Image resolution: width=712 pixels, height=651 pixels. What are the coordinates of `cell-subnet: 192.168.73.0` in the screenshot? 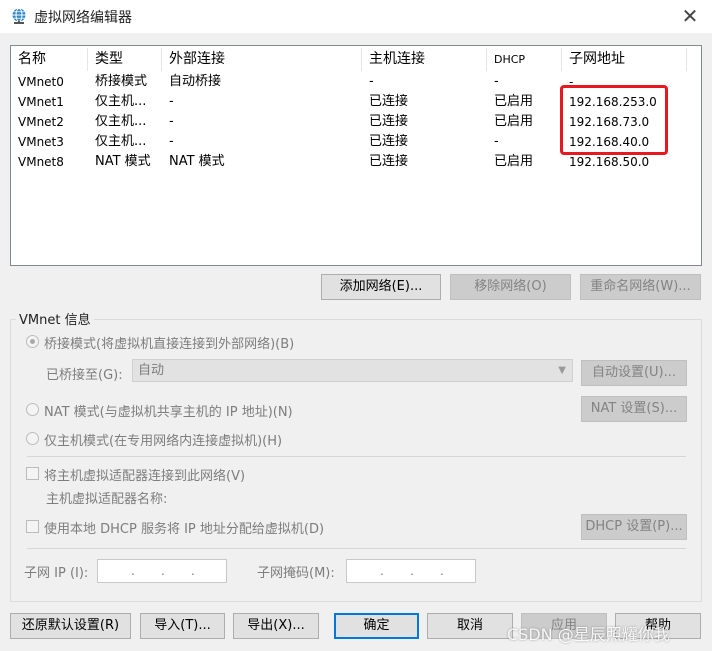 It's located at (609, 122).